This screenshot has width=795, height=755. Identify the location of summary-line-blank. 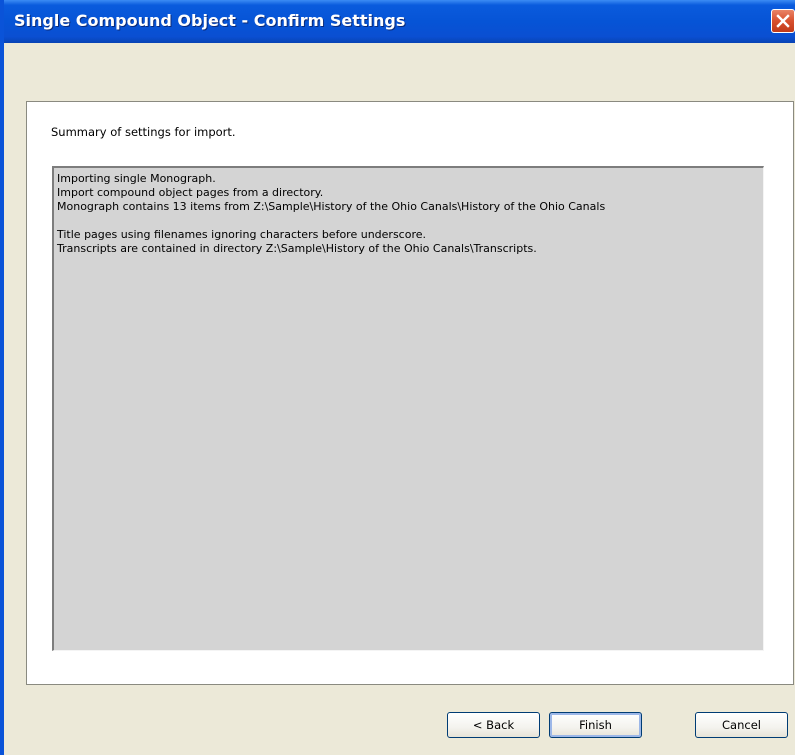
(410, 221).